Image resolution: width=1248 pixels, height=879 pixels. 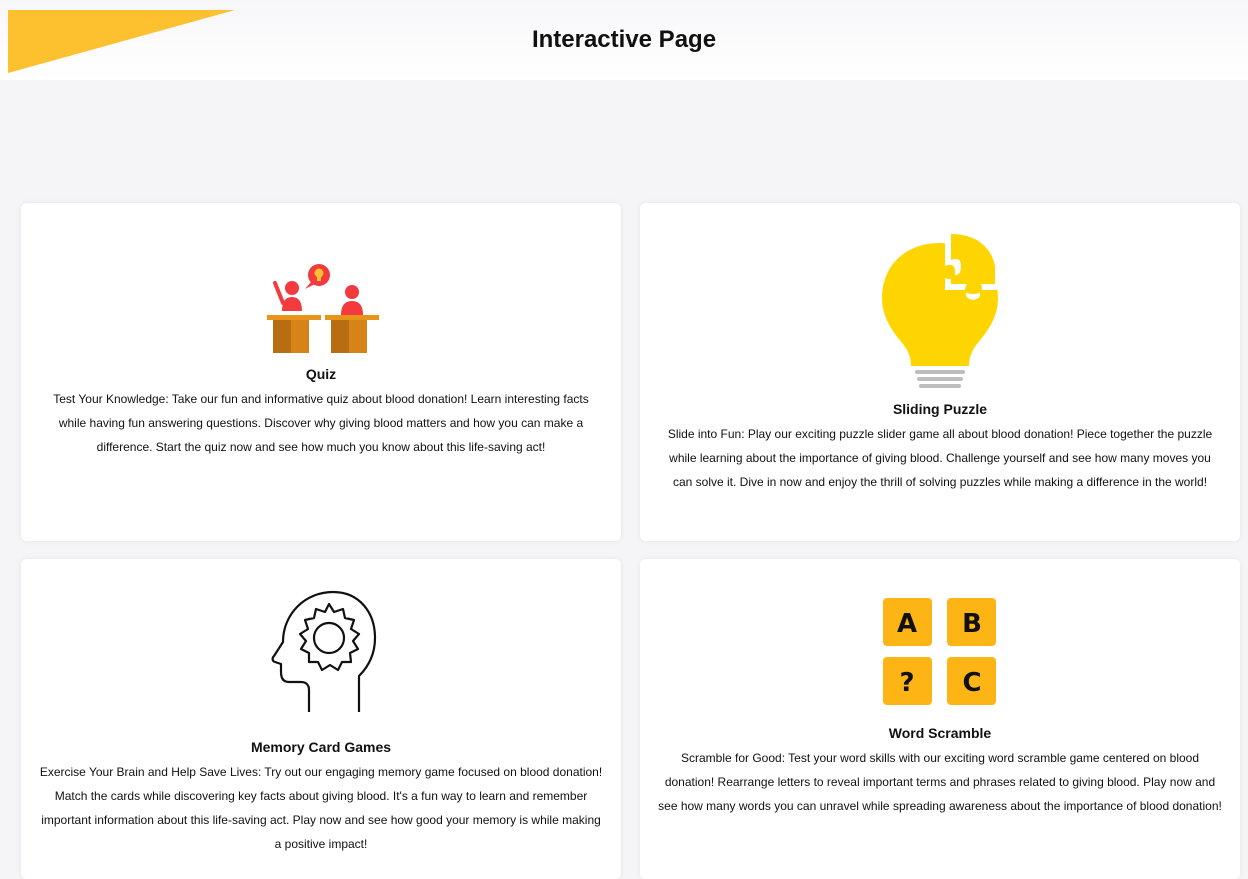 I want to click on letter-tiles-icon: A B ? C, so click(x=939, y=651).